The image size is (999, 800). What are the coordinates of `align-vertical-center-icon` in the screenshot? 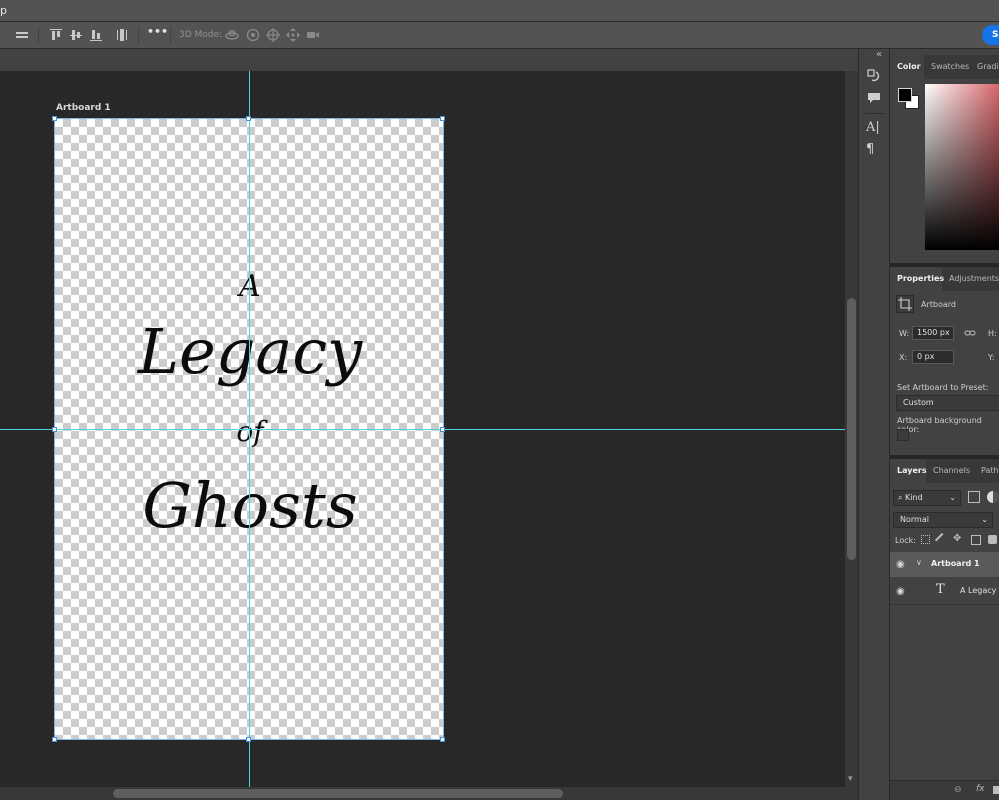 It's located at (76, 35).